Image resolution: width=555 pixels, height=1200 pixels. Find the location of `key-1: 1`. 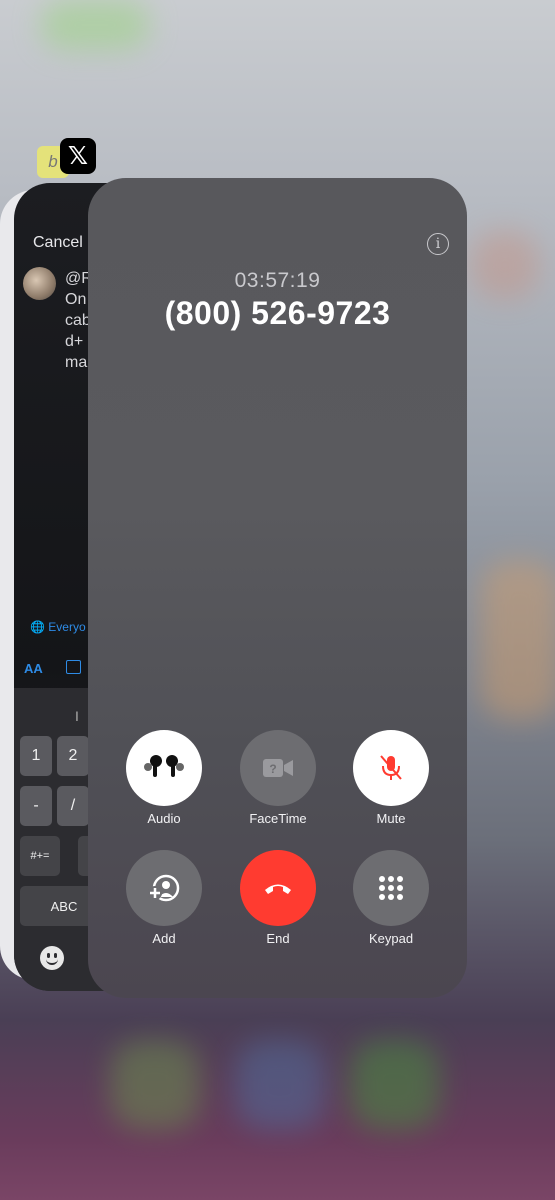

key-1: 1 is located at coordinates (36, 756).